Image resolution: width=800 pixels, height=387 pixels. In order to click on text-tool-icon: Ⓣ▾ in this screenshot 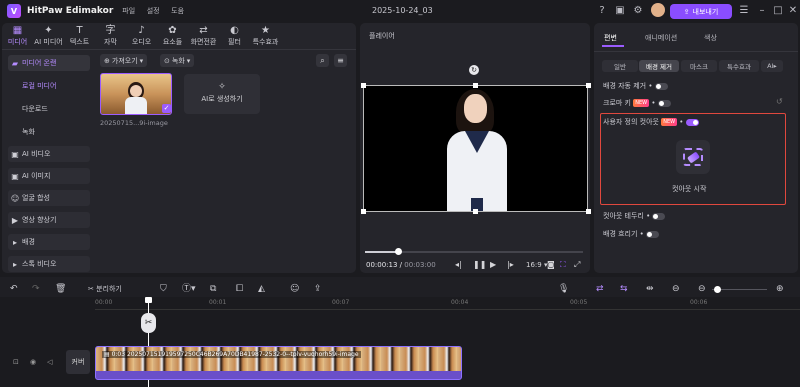, I will do `click(189, 289)`.